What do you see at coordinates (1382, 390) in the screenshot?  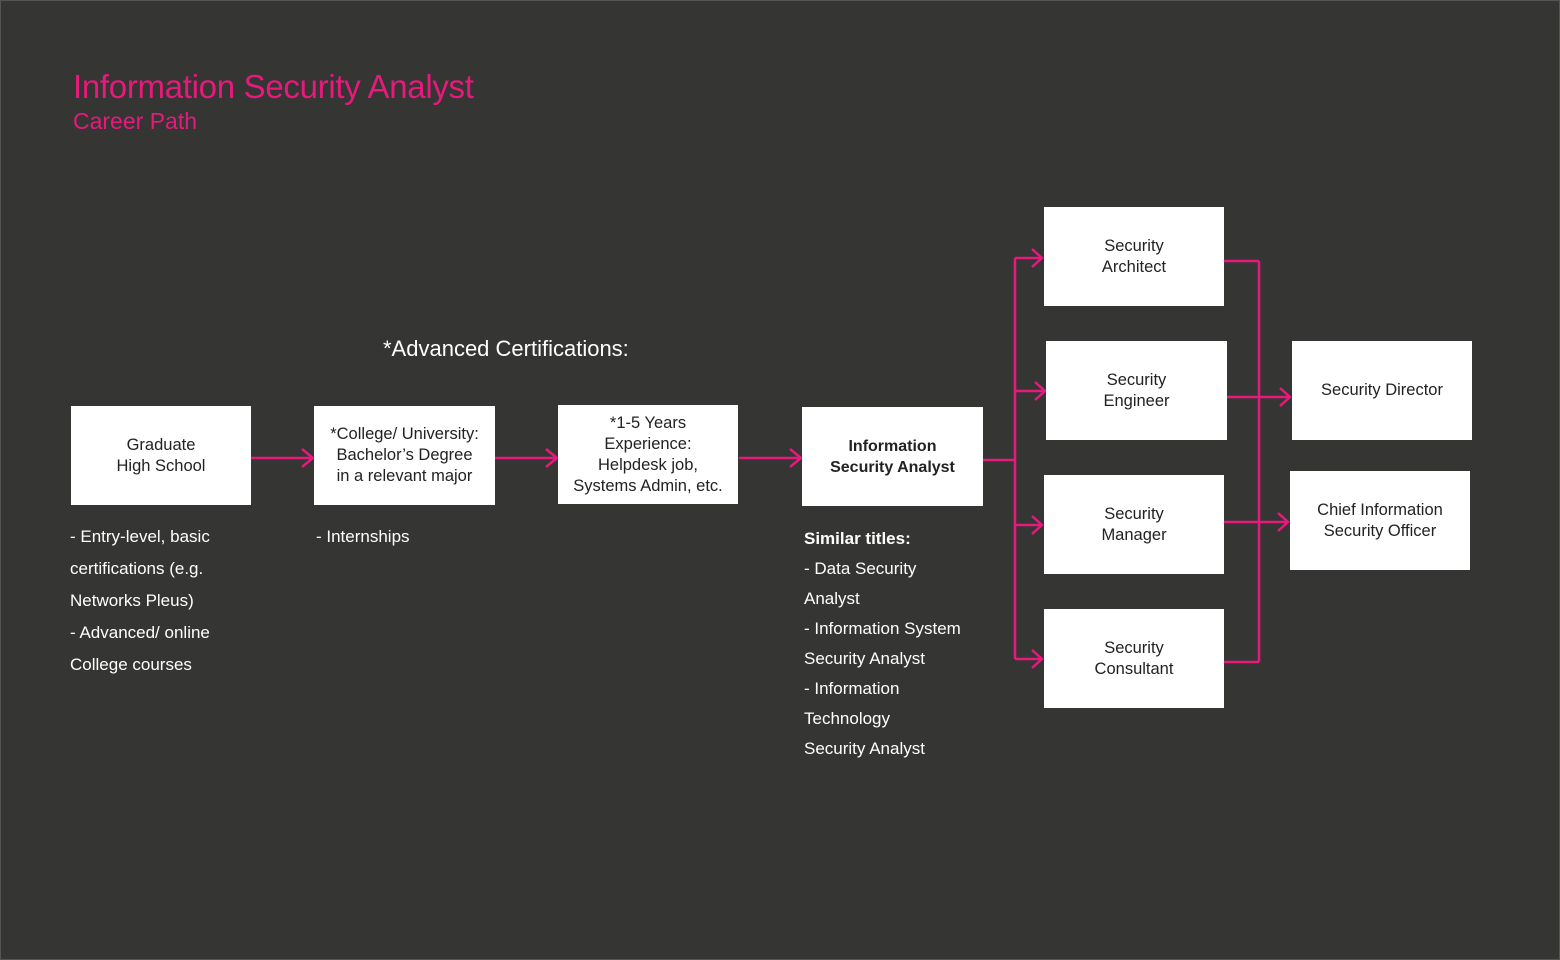 I see `role-security-director: Security Director` at bounding box center [1382, 390].